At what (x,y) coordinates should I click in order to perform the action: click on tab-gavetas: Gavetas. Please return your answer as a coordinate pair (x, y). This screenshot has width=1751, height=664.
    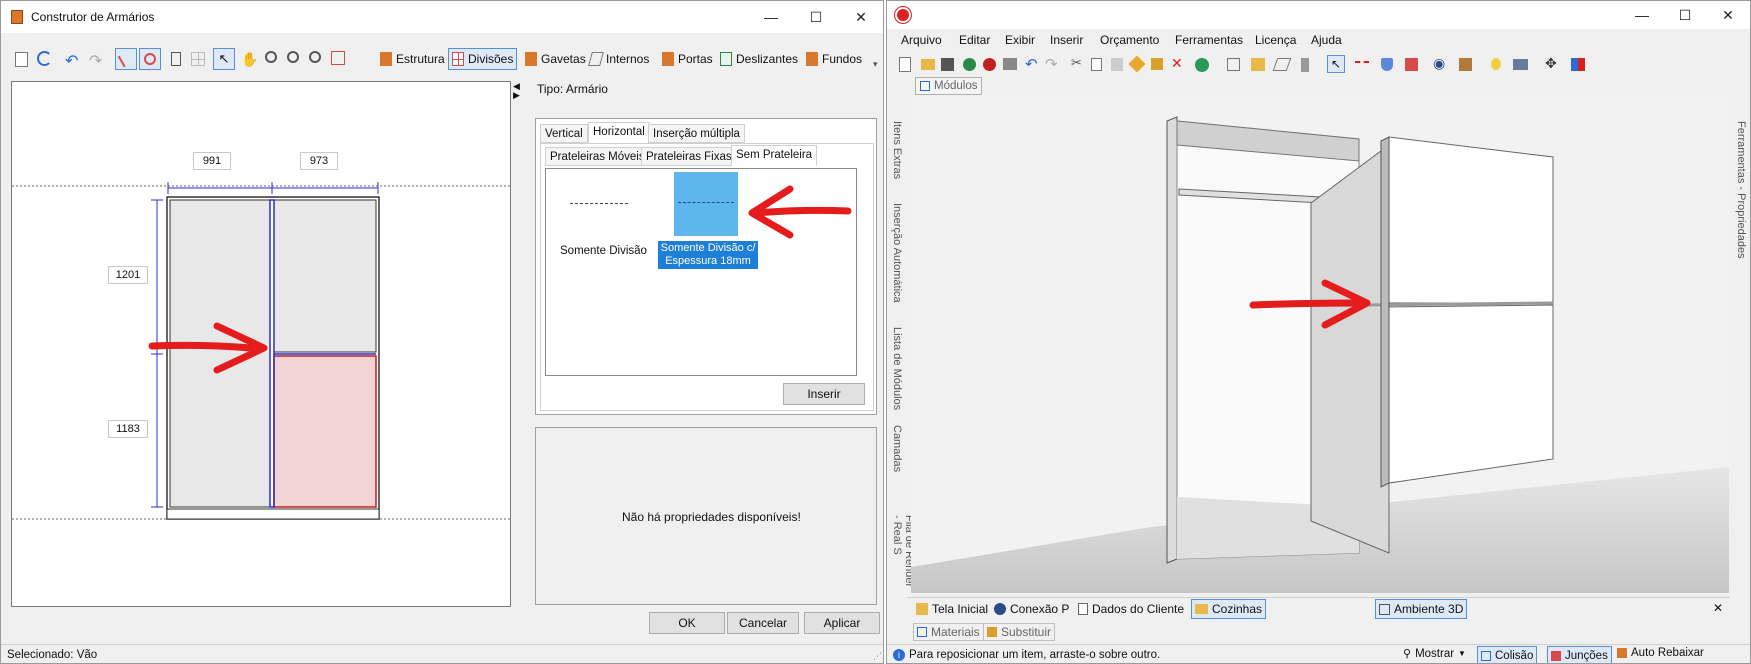
    Looking at the image, I should click on (555, 59).